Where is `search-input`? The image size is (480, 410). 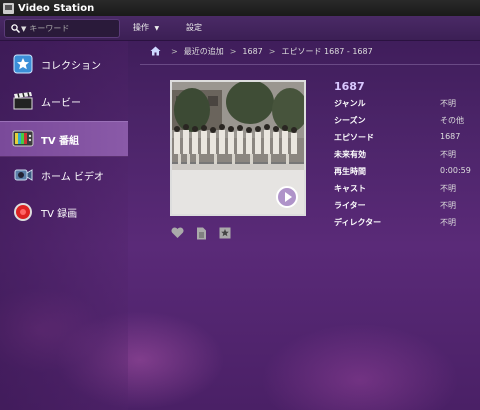 search-input is located at coordinates (69, 28).